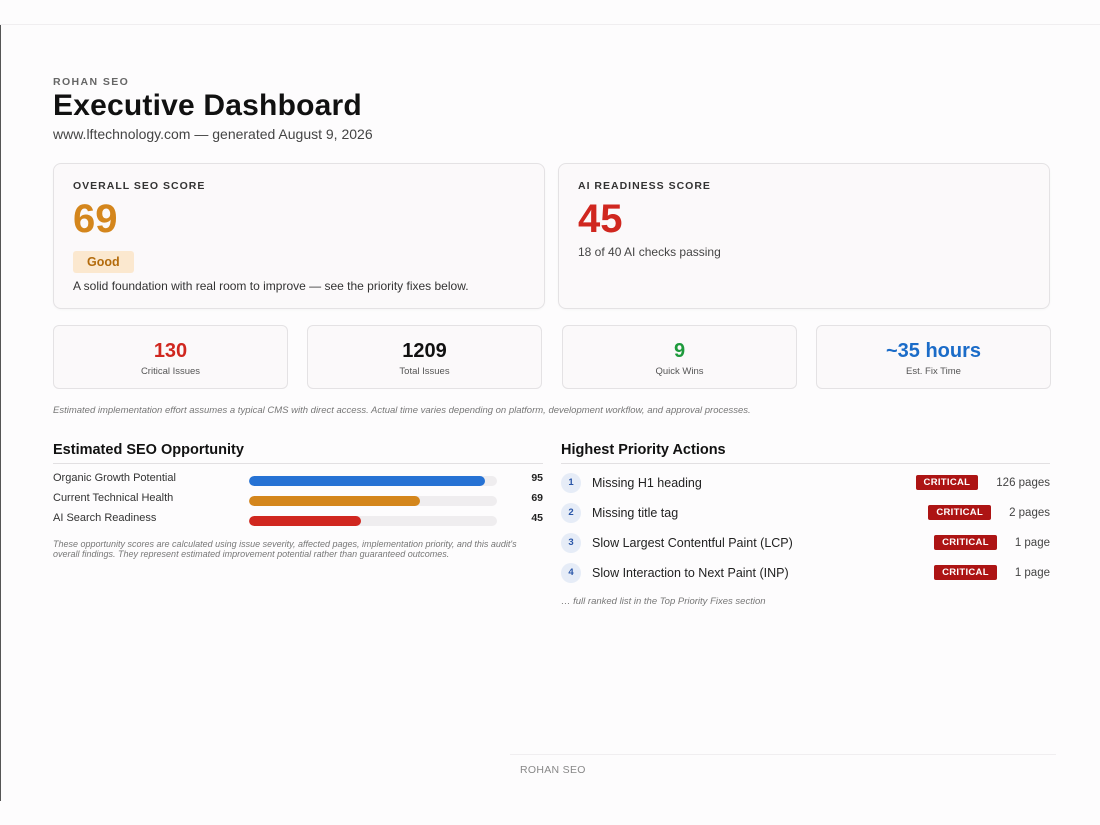  I want to click on stat-total-issues: 1209 Total Issues, so click(424, 357).